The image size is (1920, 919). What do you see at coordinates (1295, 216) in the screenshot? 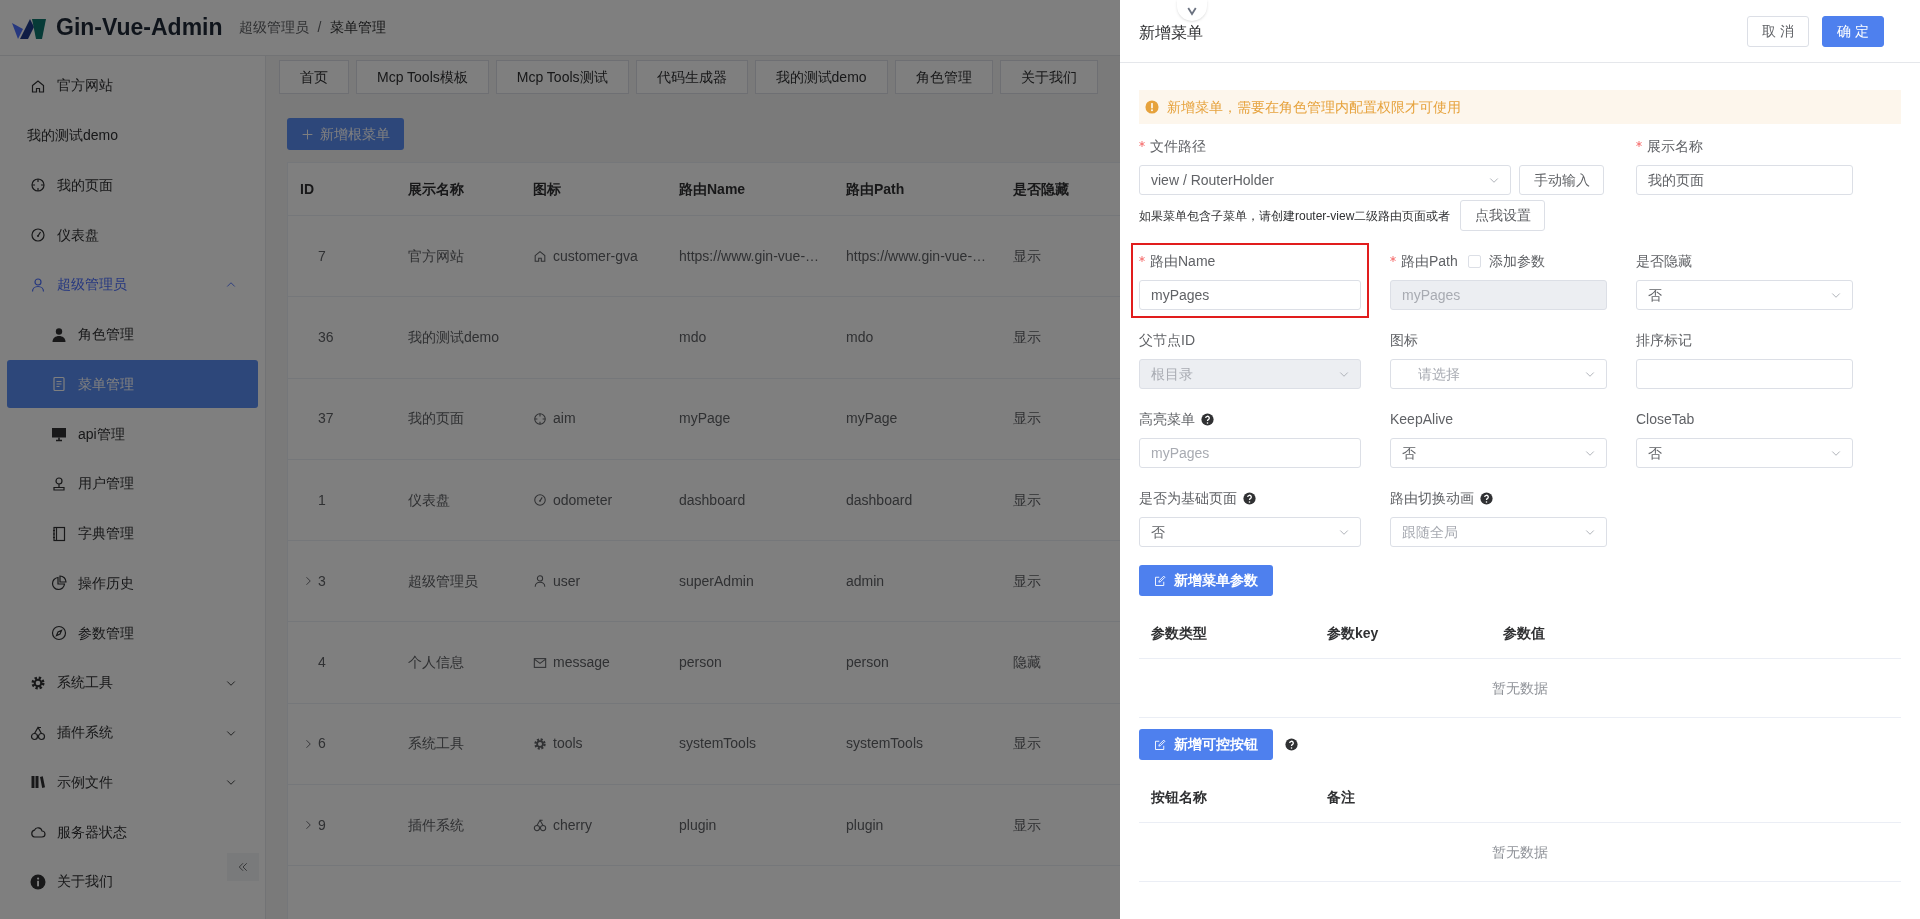
I see `hint-text: 如果菜单包含子菜单，请创建router-view二级路由页面或者` at bounding box center [1295, 216].